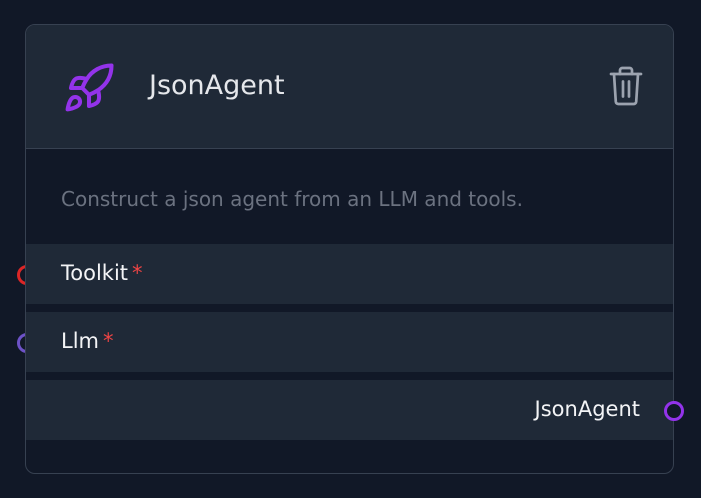 The width and height of the screenshot is (701, 498). Describe the element at coordinates (89, 87) in the screenshot. I see `rocket-icon` at that location.